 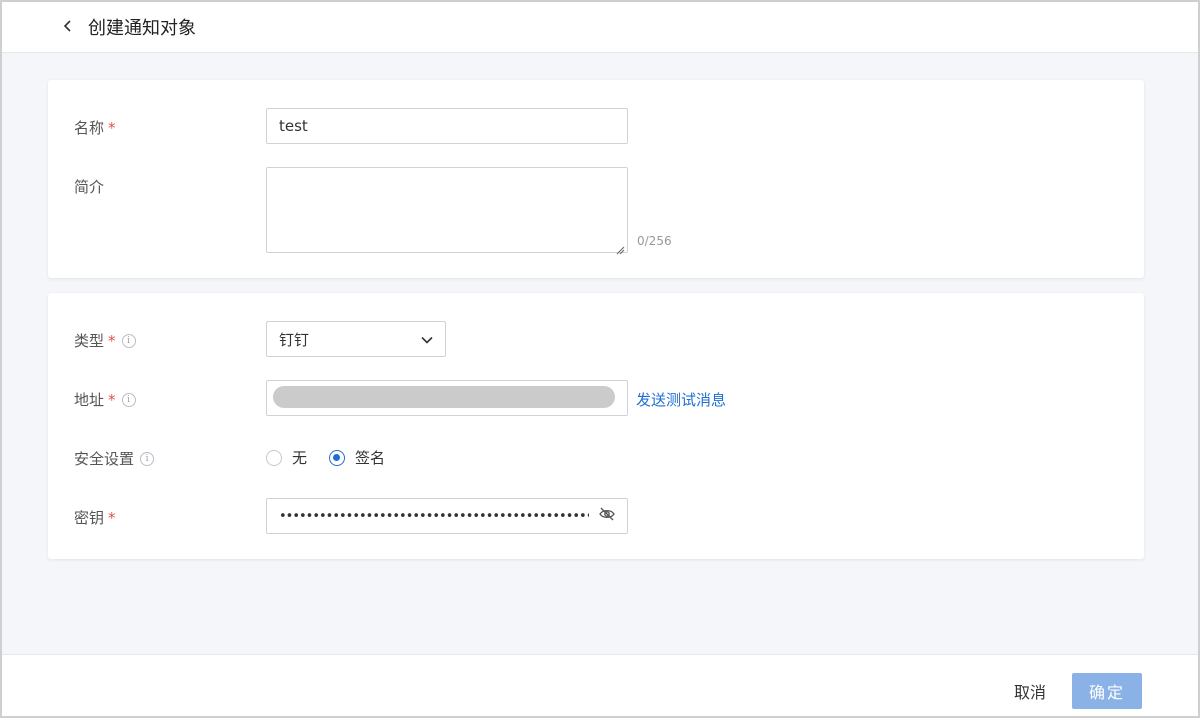 What do you see at coordinates (95, 518) in the screenshot?
I see `secret-label: 密钥 *` at bounding box center [95, 518].